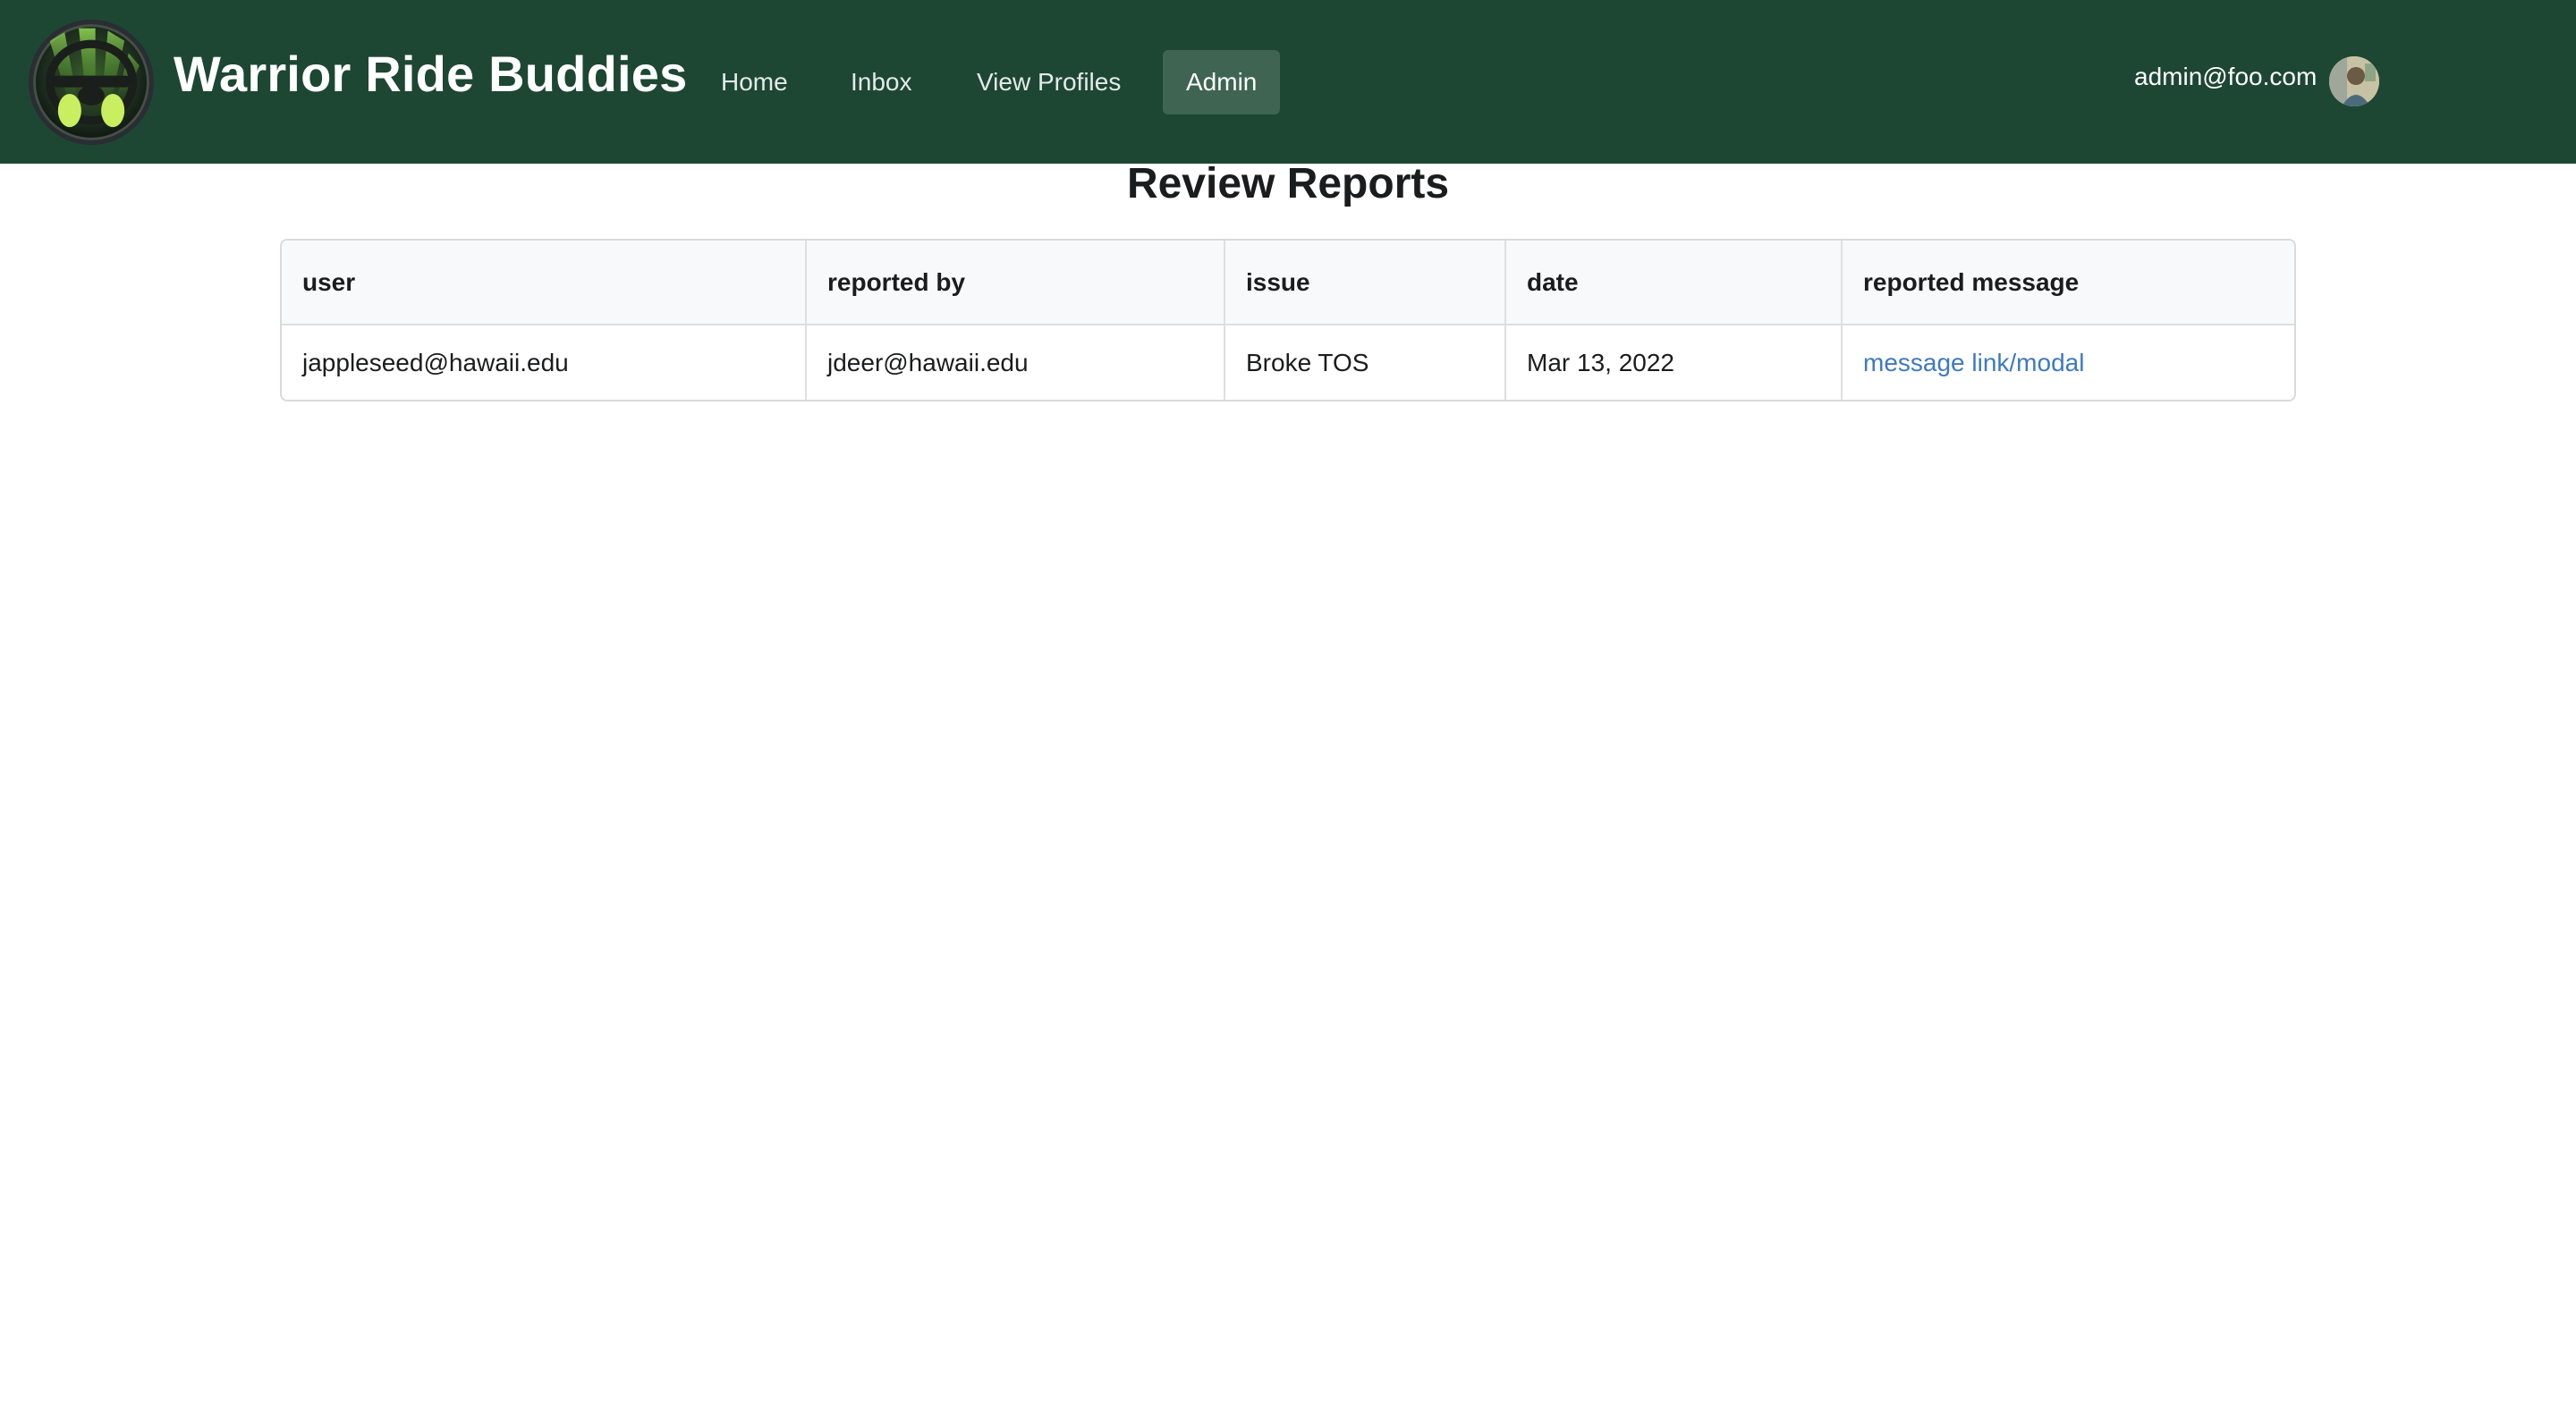  Describe the element at coordinates (2225, 77) in the screenshot. I see `user-menu-email: admin@foo.com` at that location.